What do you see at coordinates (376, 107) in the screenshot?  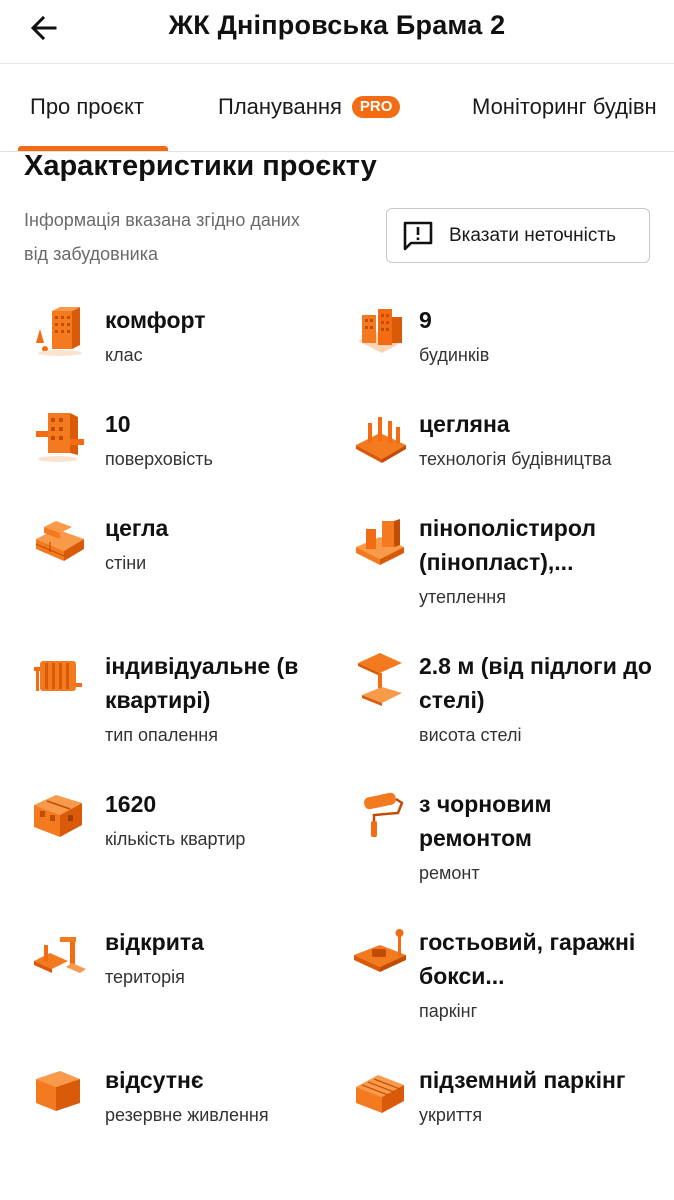 I see `pro-badge: PRO` at bounding box center [376, 107].